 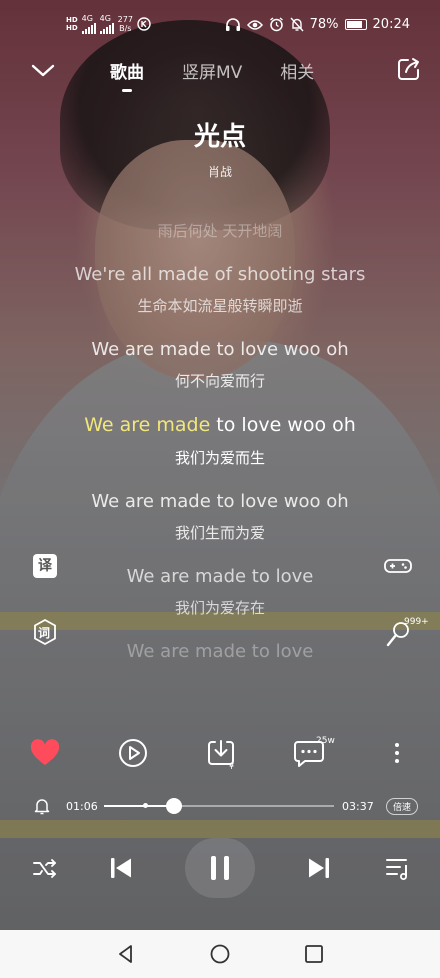 What do you see at coordinates (219, 458) in the screenshot?
I see `lyric-translation-current: 我们为爱而生` at bounding box center [219, 458].